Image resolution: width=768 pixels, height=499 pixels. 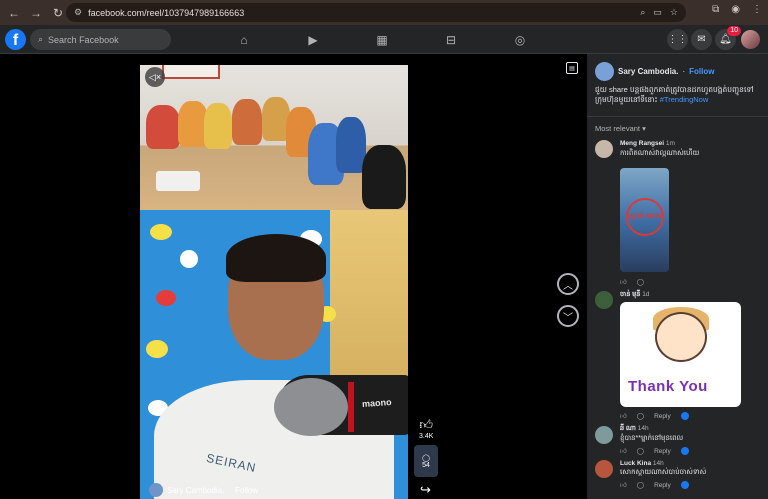 I want to click on messenger-icon: ✉, so click(x=701, y=39).